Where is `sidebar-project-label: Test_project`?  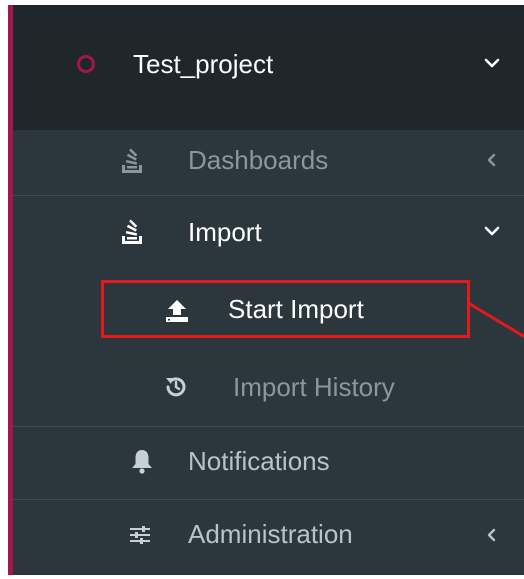 sidebar-project-label: Test_project is located at coordinates (203, 64).